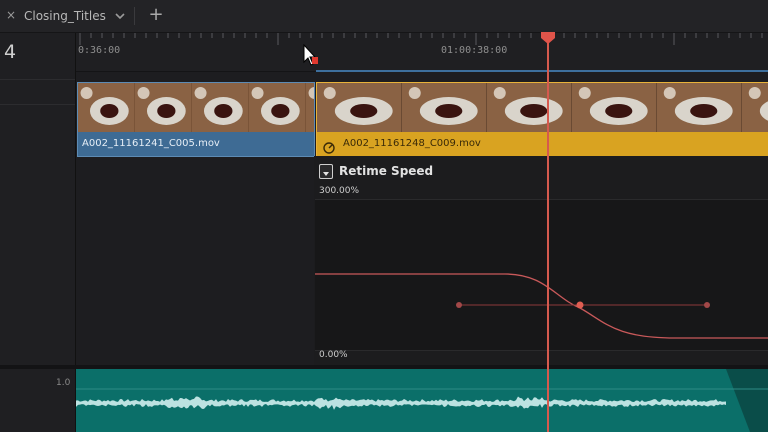 This screenshot has width=768, height=432. I want to click on video-clip: A002_11161241_C005.mov, so click(196, 119).